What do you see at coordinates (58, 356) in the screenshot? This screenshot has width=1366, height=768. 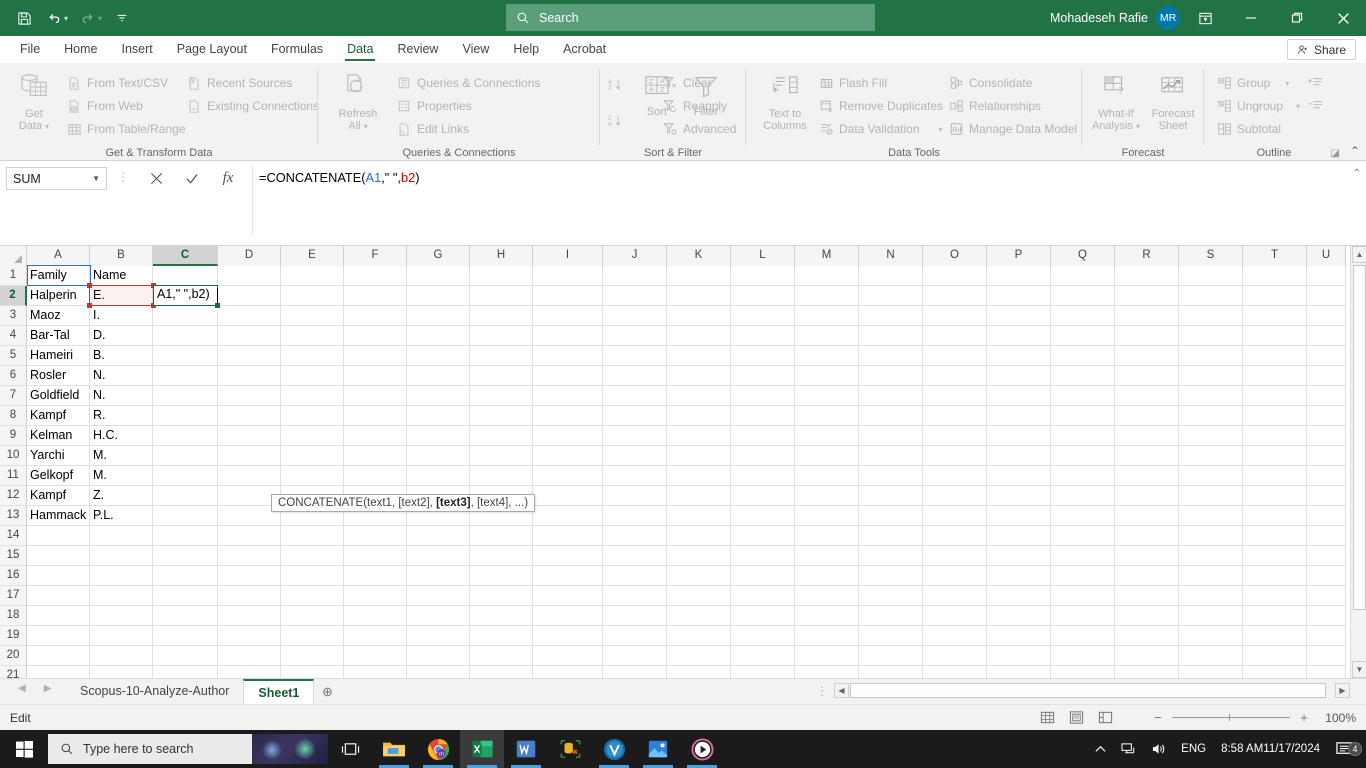 I see `cell-A5: Hameiri` at bounding box center [58, 356].